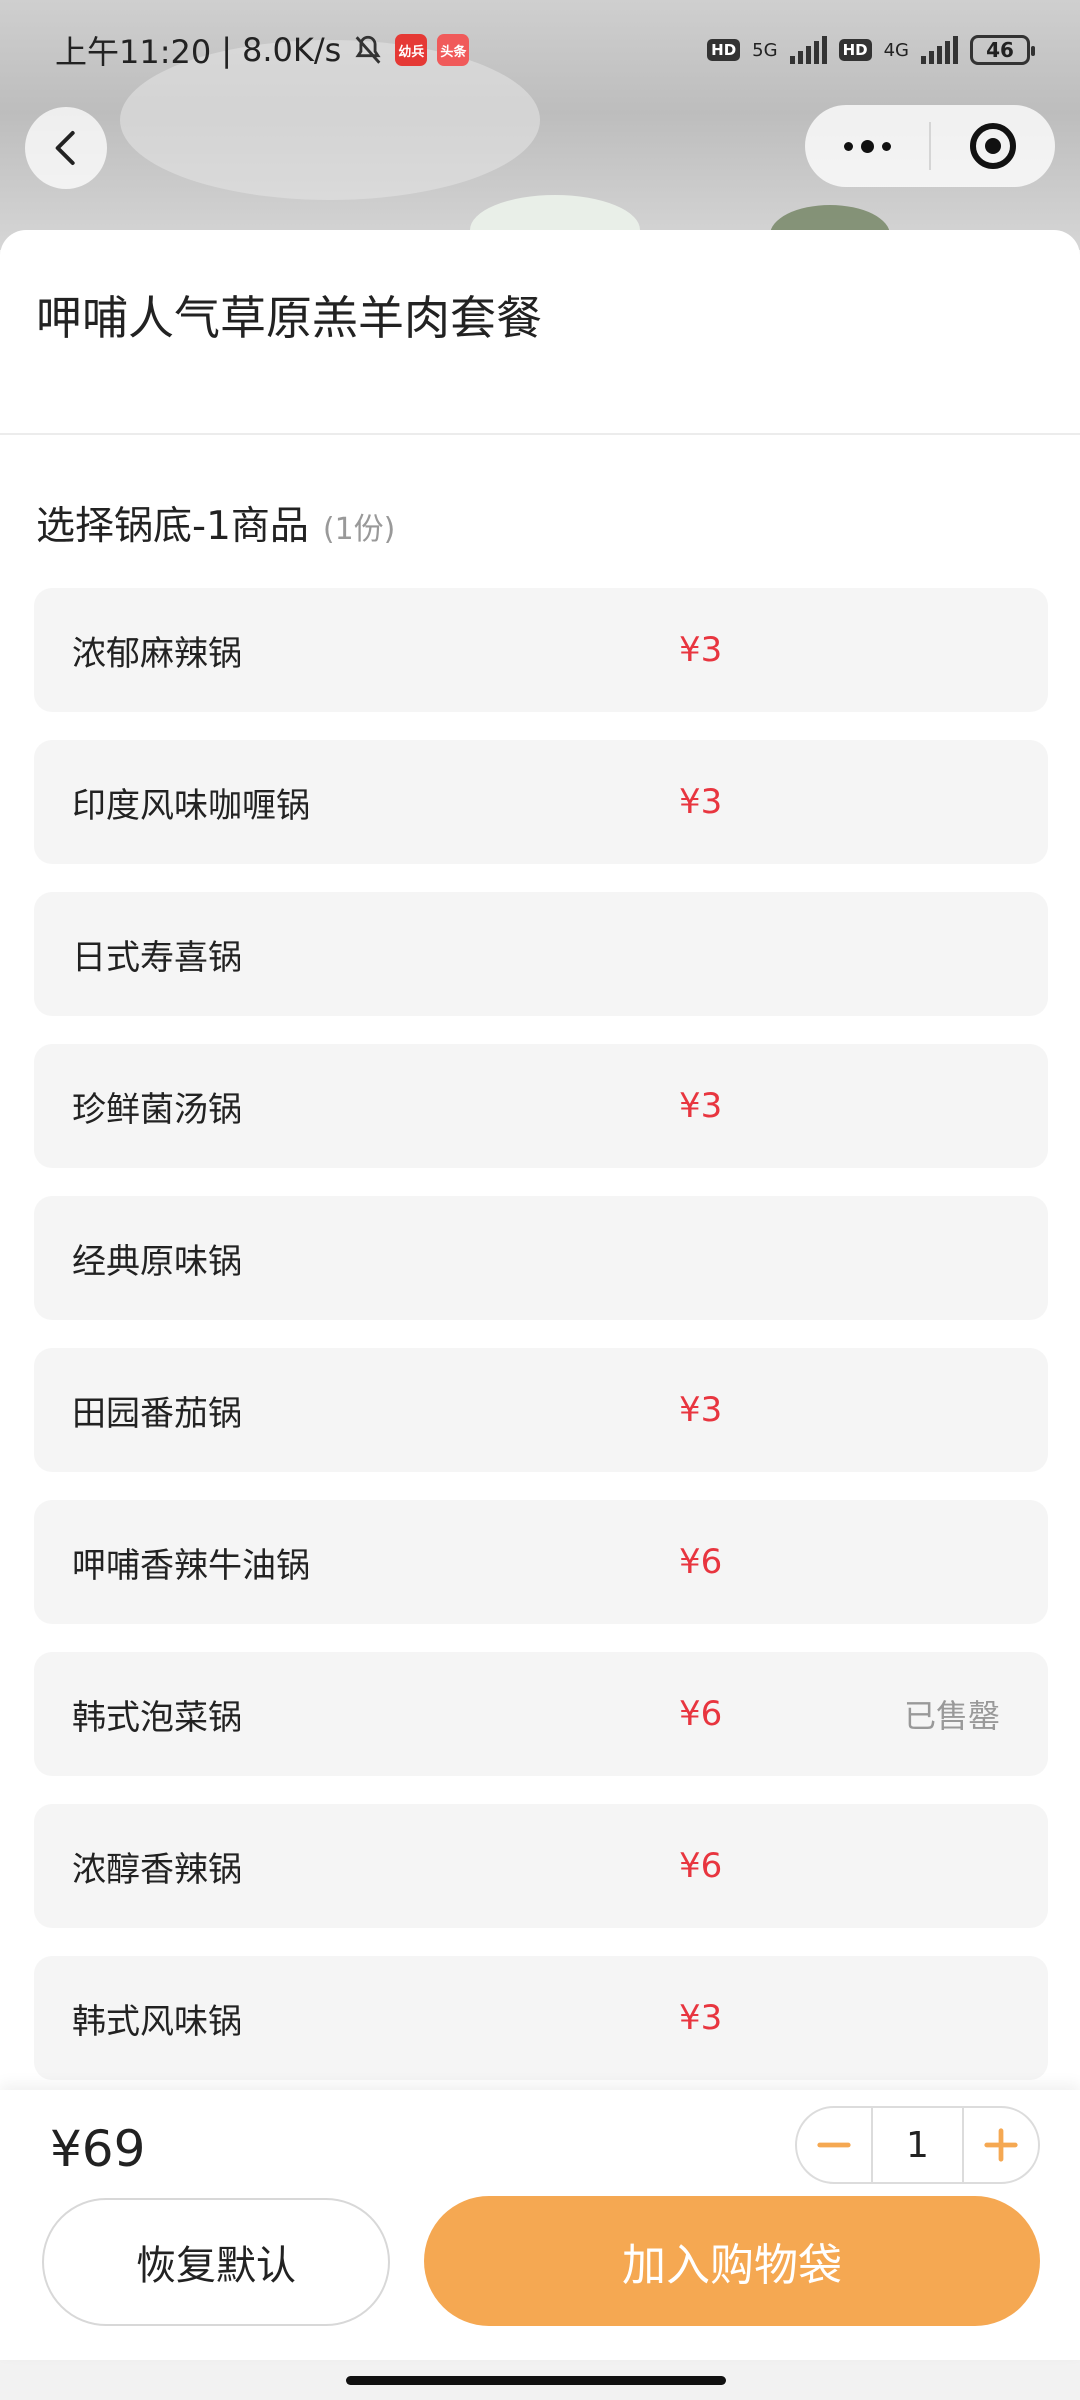 Image resolution: width=1080 pixels, height=2400 pixels. I want to click on increase-button, so click(1001, 2145).